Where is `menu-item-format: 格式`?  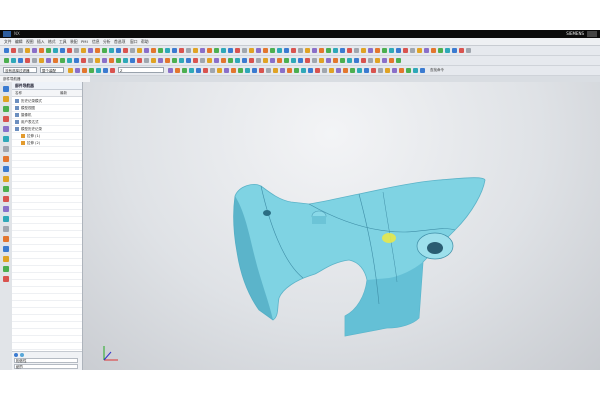
menu-item-format: 格式 is located at coordinates (52, 42).